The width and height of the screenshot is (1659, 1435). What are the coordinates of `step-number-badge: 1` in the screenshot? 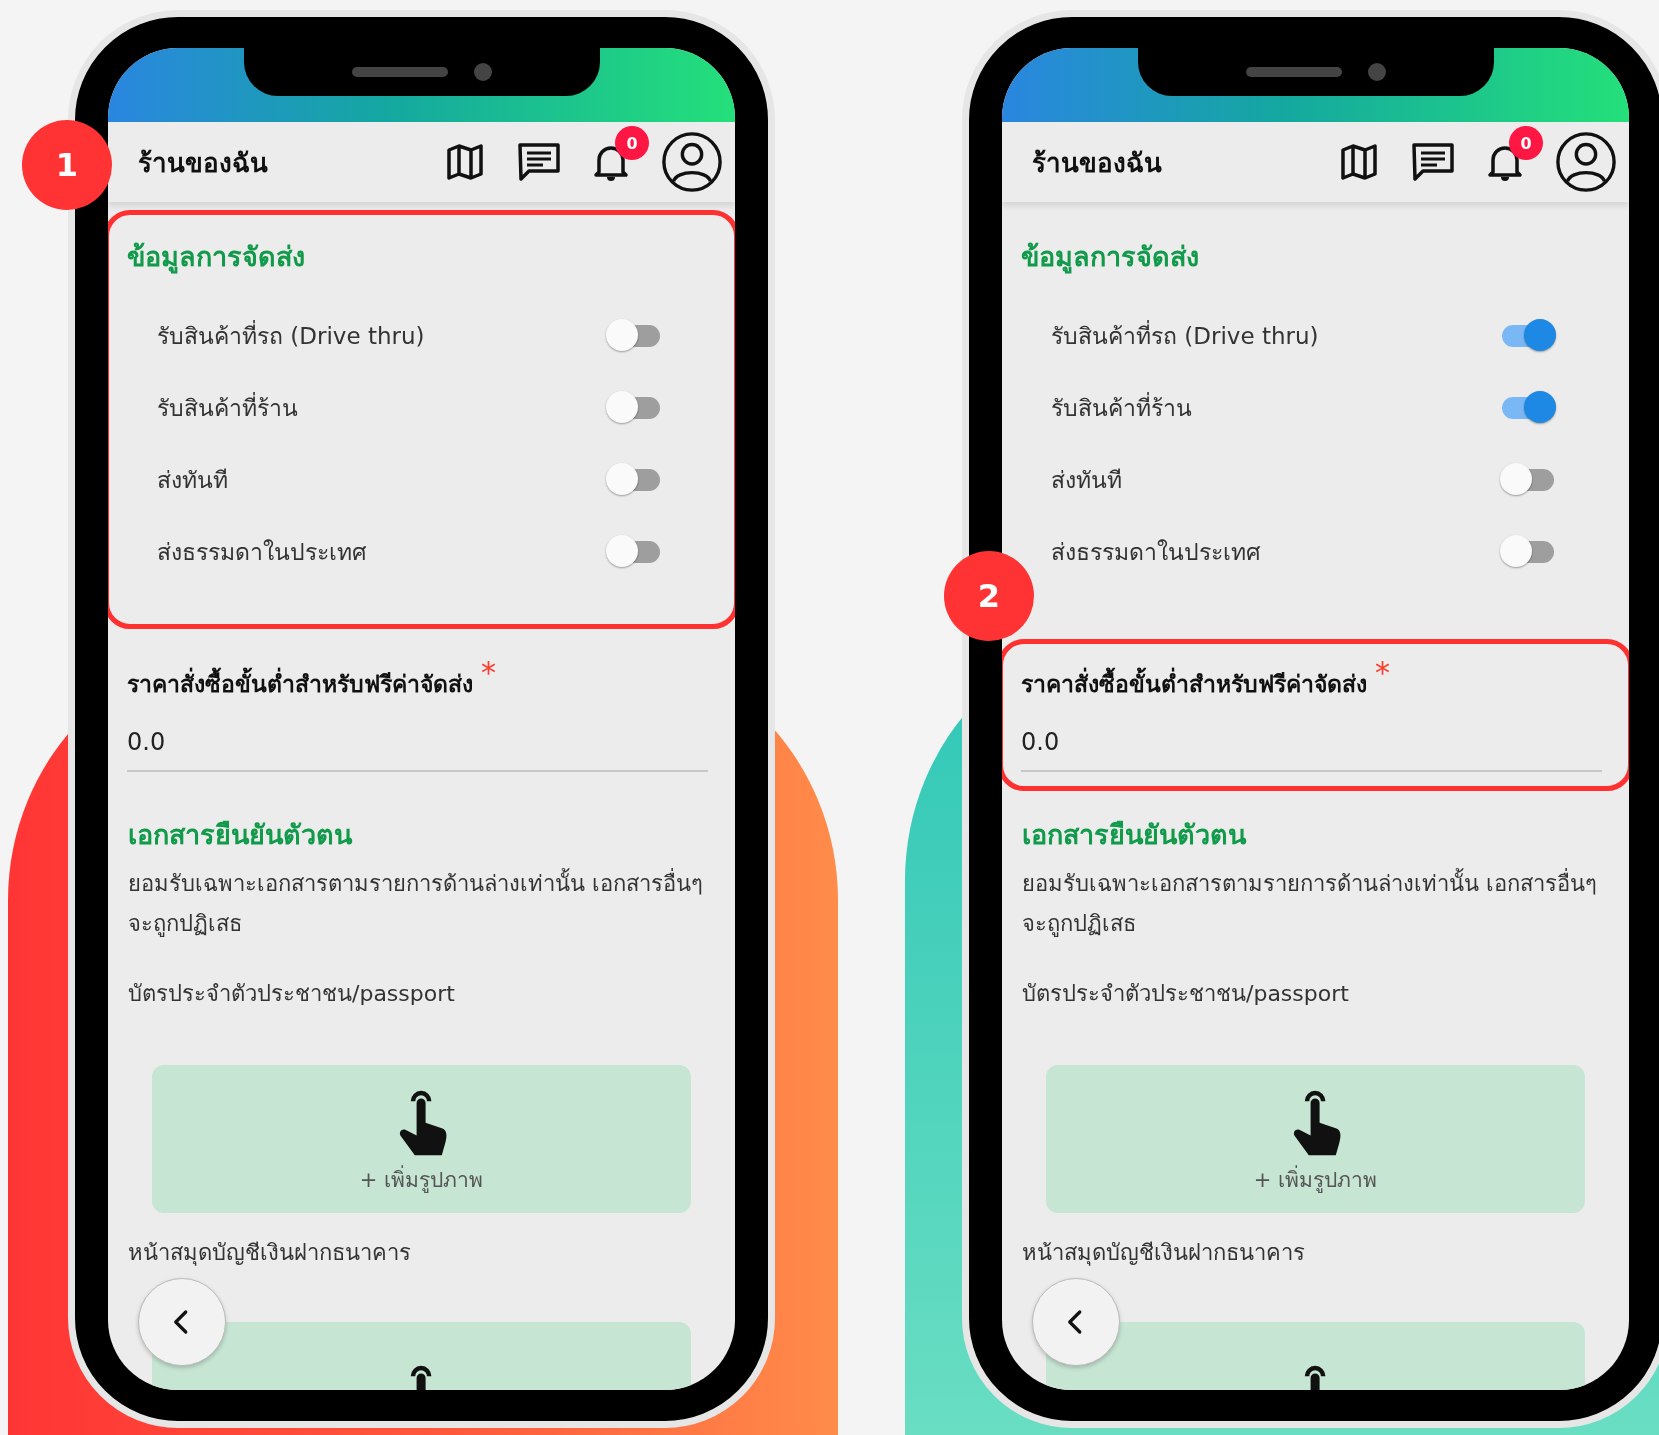 It's located at (67, 165).